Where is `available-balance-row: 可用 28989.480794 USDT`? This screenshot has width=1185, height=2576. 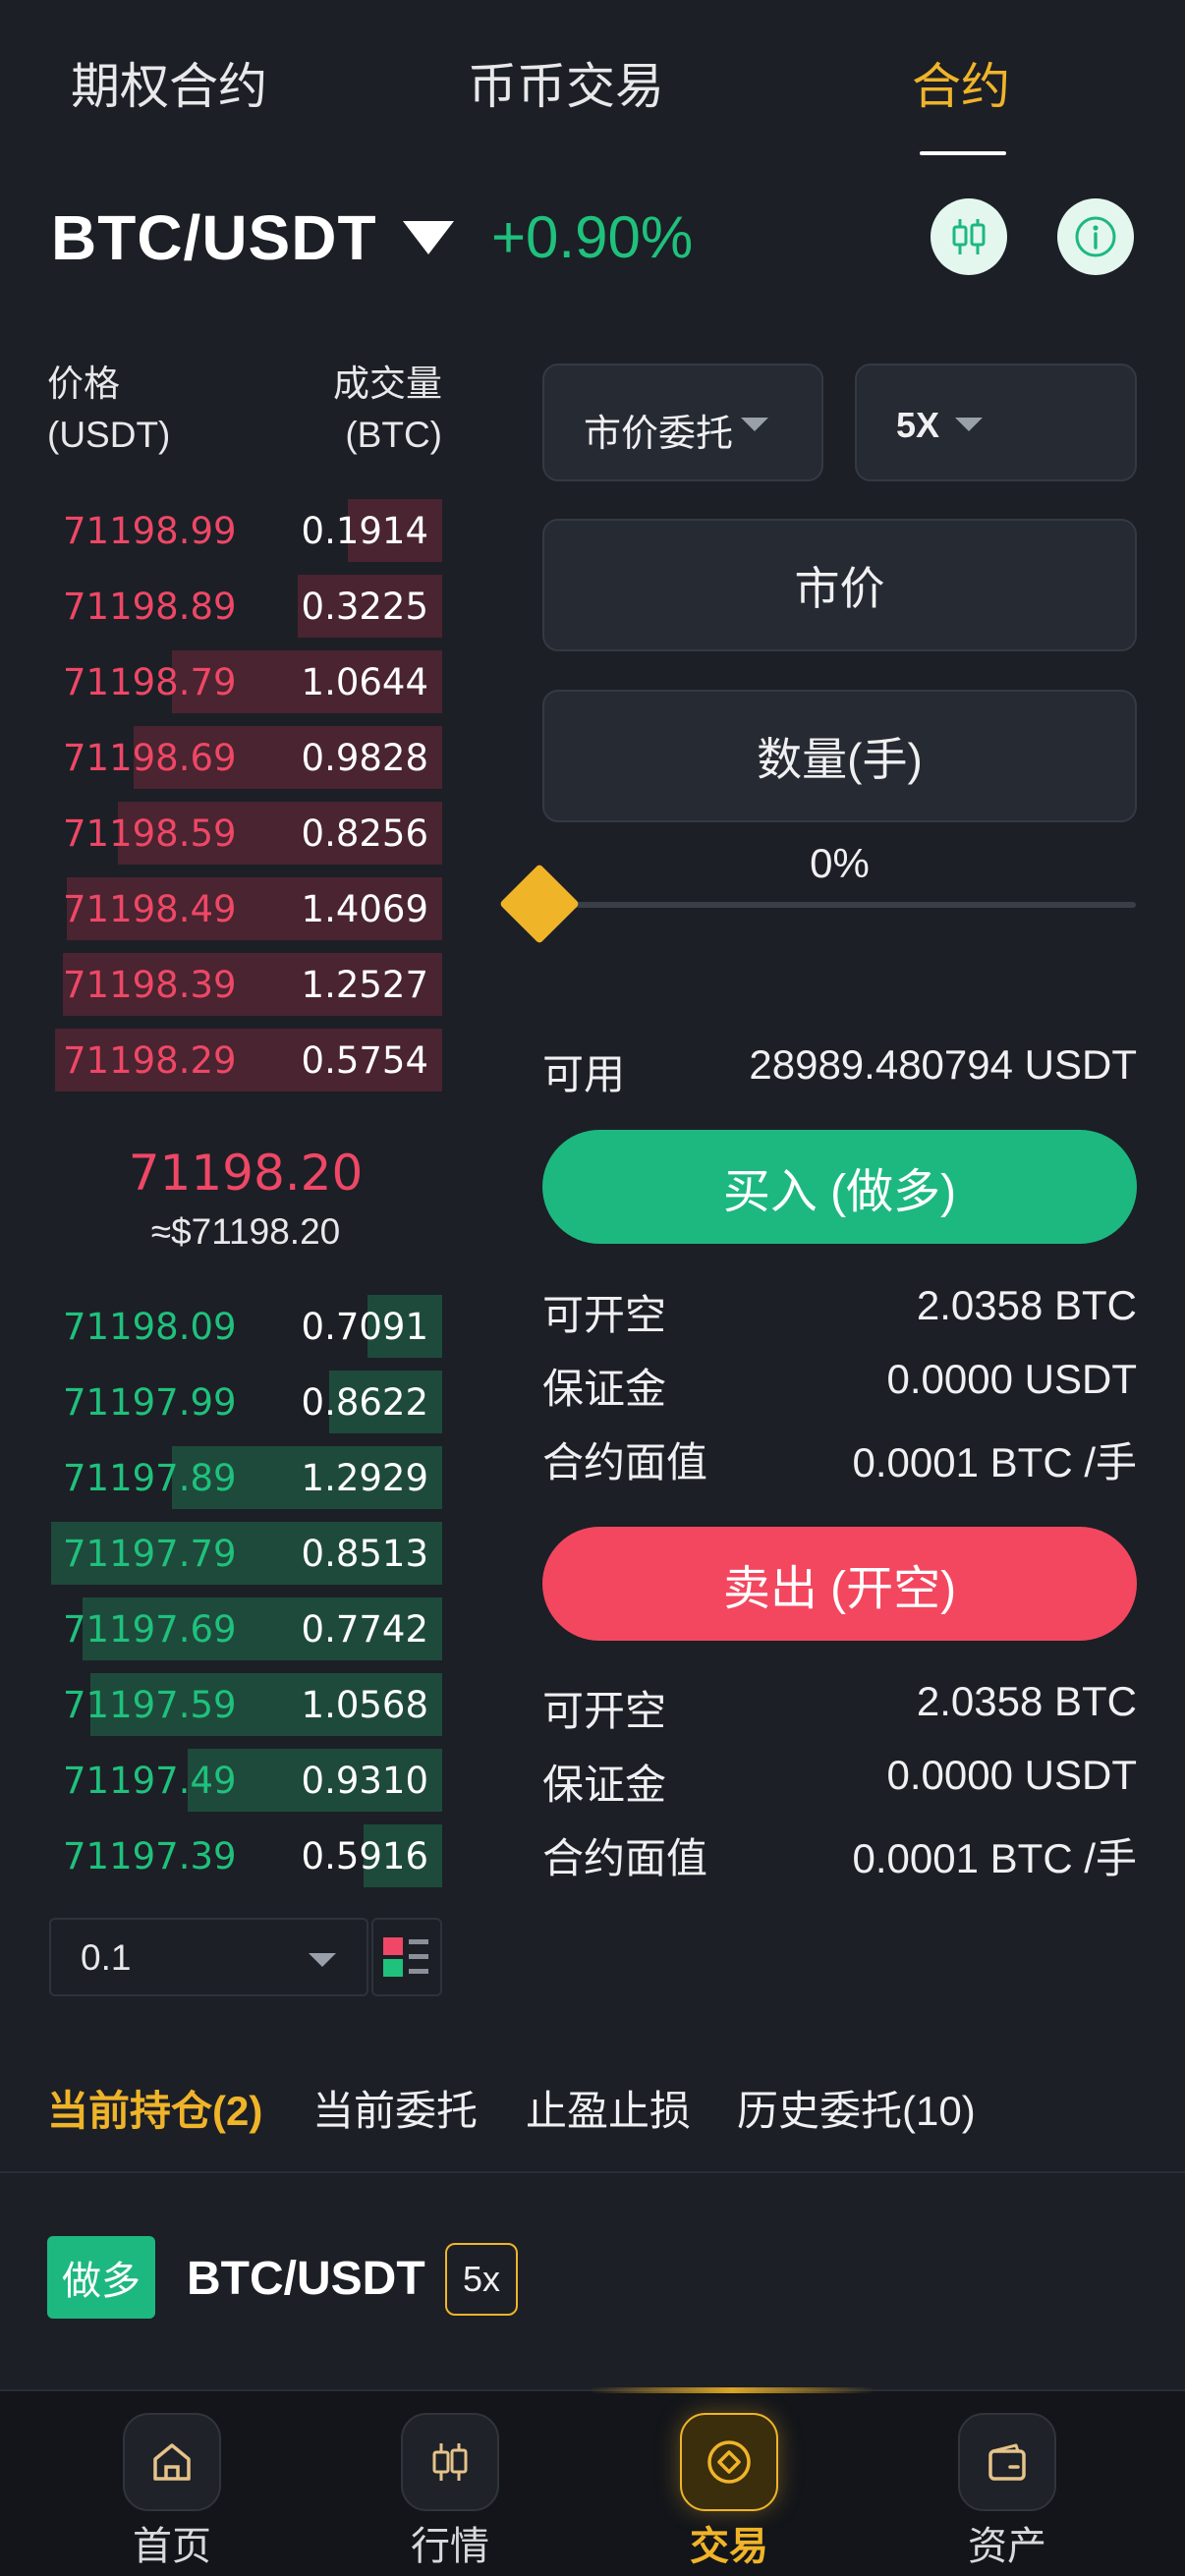 available-balance-row: 可用 28989.480794 USDT is located at coordinates (840, 1070).